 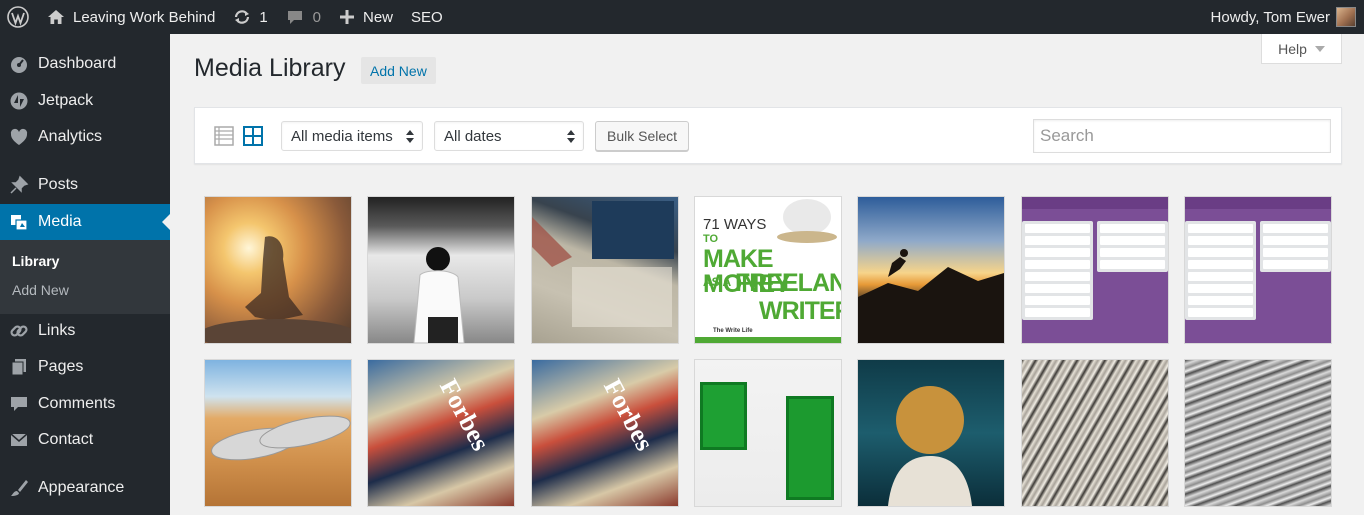 I want to click on search-input, so click(x=1182, y=136).